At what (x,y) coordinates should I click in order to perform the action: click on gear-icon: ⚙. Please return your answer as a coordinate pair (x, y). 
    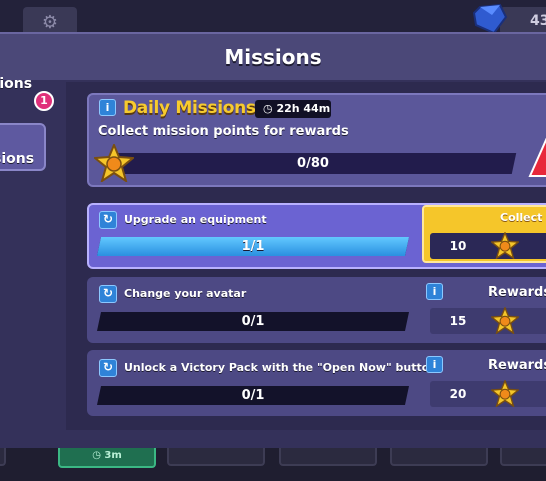
    Looking at the image, I should click on (50, 22).